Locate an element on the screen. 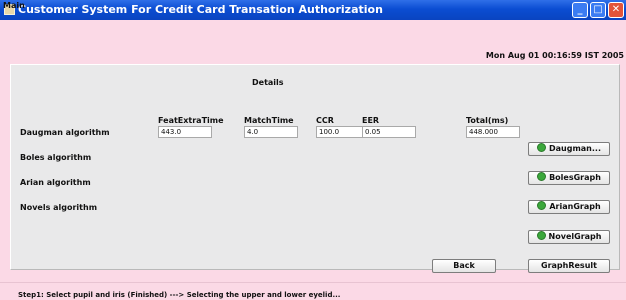 The height and width of the screenshot is (300, 626). maximize-icon: □ is located at coordinates (598, 9).